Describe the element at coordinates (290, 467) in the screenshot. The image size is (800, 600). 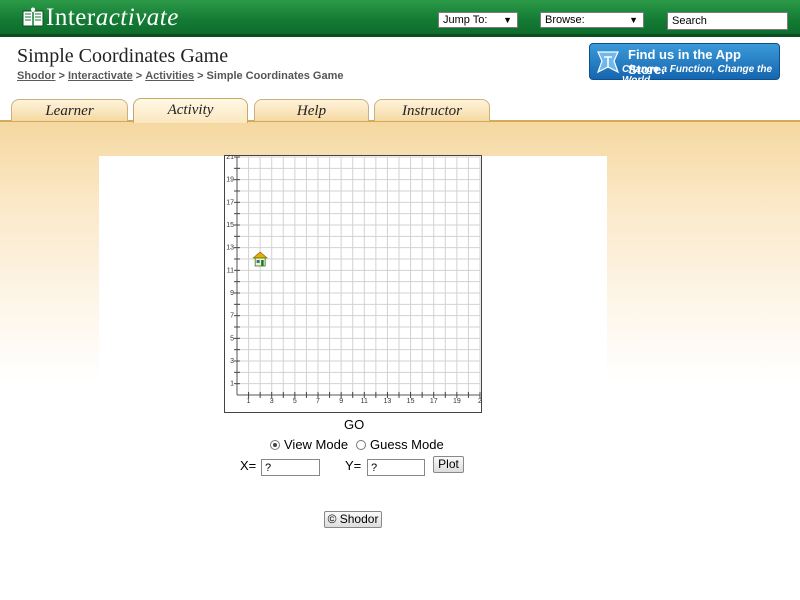
I see `x-input: ?` at that location.